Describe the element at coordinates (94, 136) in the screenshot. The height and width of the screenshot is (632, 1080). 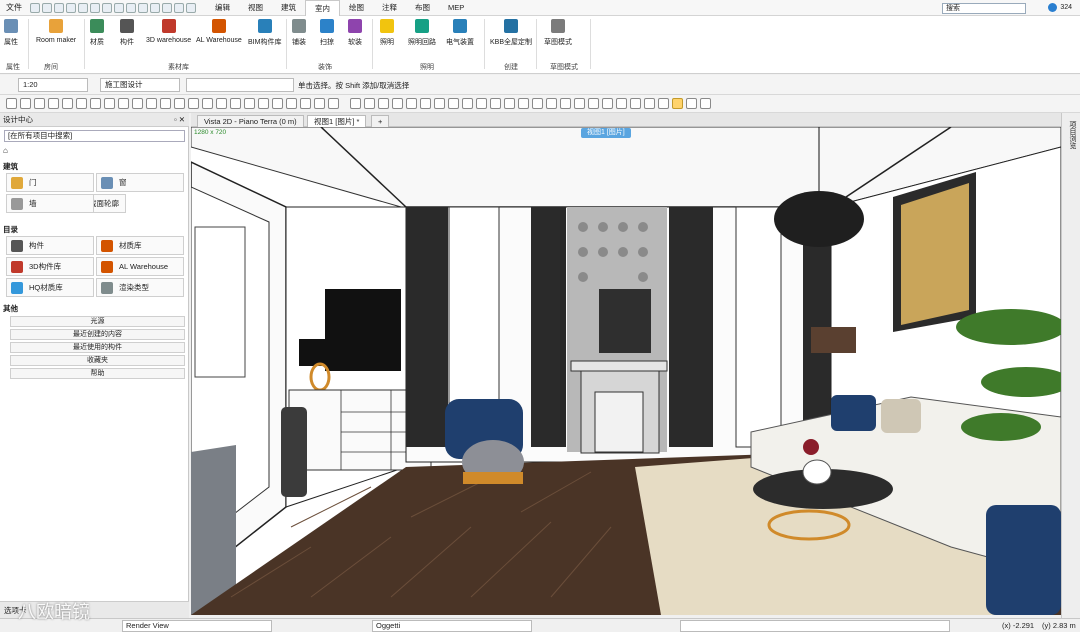
I see `panel-search-input: [在所有项目中搜索]` at that location.